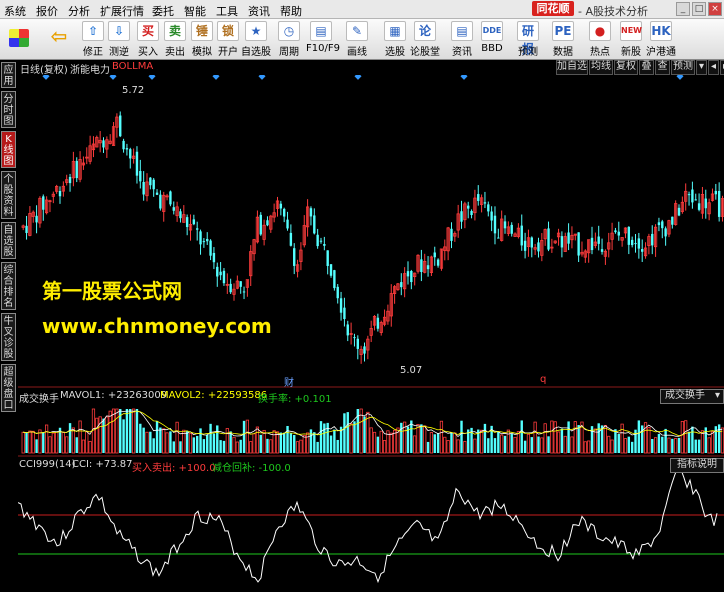  I want to click on forecast-button: 预测, so click(683, 67).